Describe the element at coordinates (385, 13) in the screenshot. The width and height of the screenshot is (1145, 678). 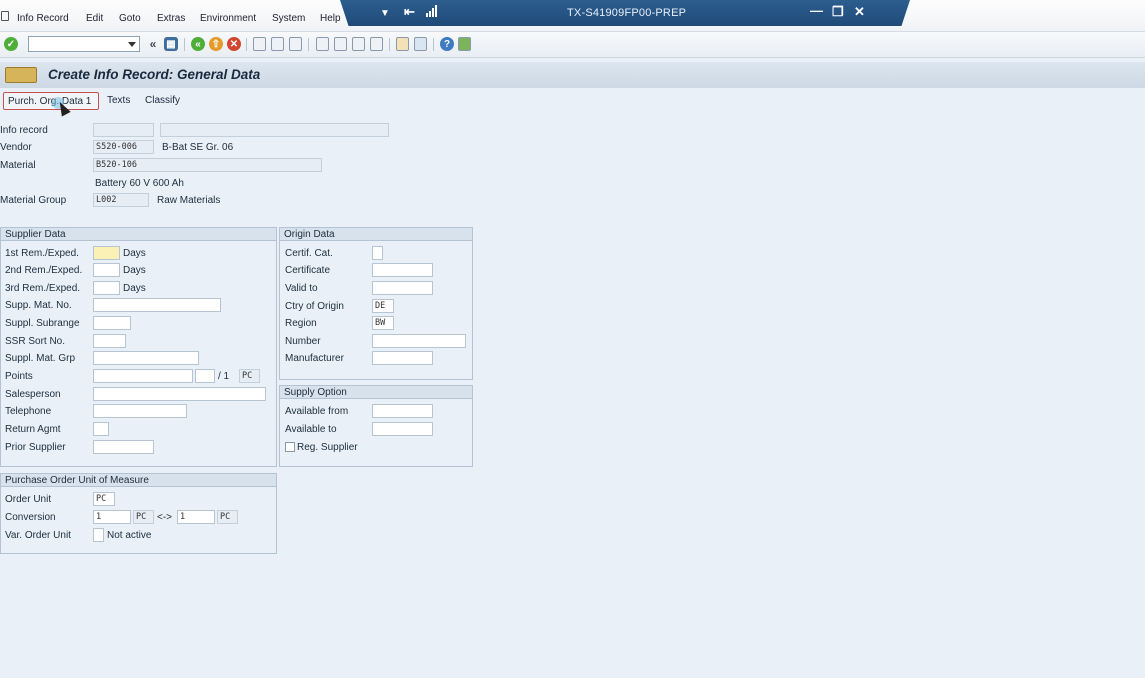
I see `customize-dropdown-icon: ▼` at that location.